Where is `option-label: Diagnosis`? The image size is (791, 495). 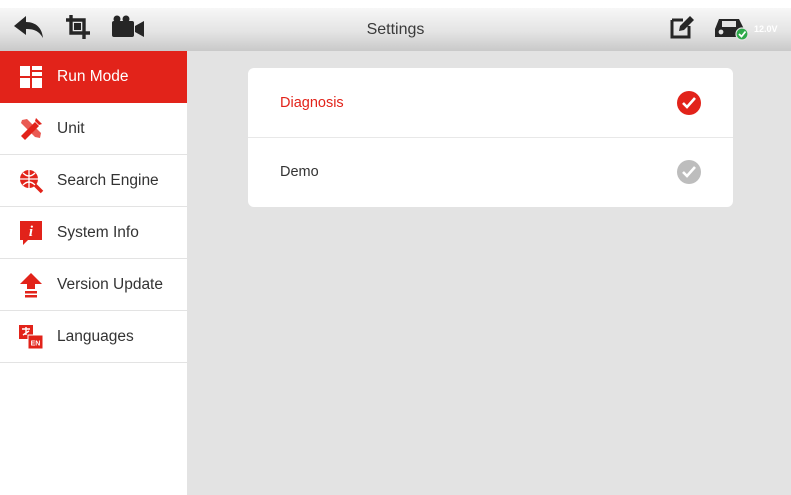 option-label: Diagnosis is located at coordinates (312, 102).